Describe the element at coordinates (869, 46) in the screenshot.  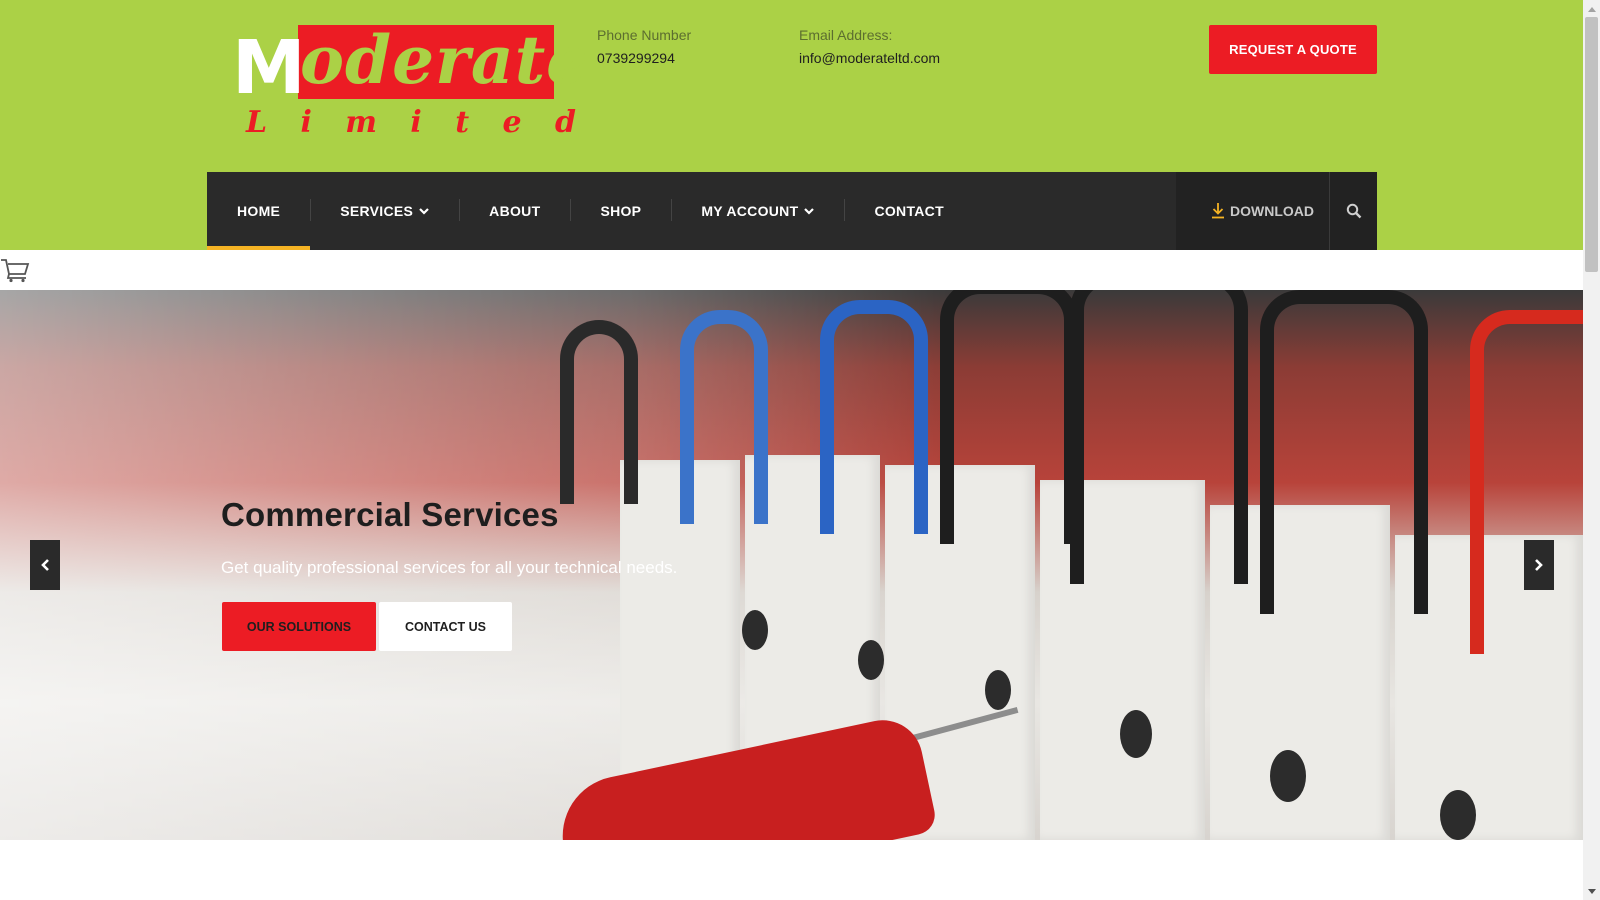
I see `email-info: Email Address: info@moderateltd.com` at that location.